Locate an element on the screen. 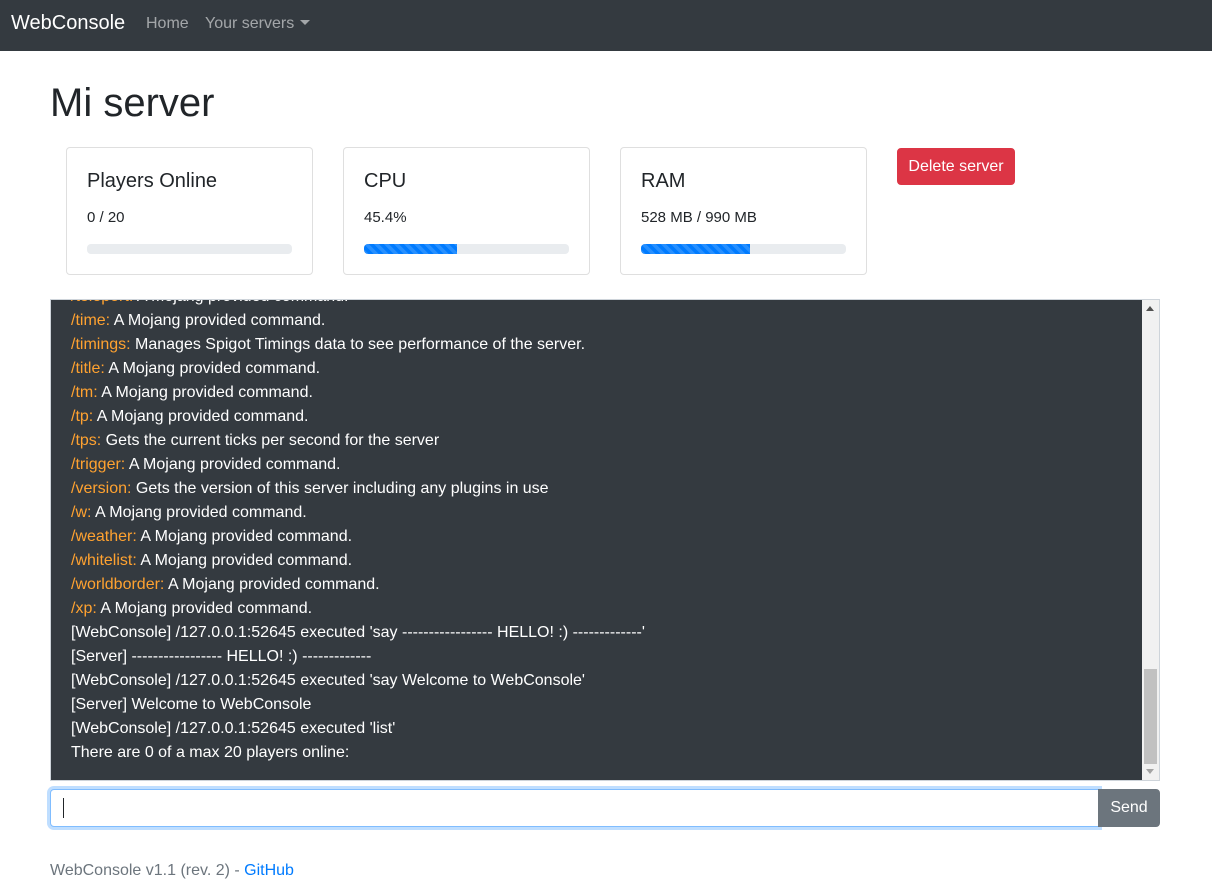 Image resolution: width=1212 pixels, height=895 pixels. navbar: WebConsole Home Your servers is located at coordinates (606, 25).